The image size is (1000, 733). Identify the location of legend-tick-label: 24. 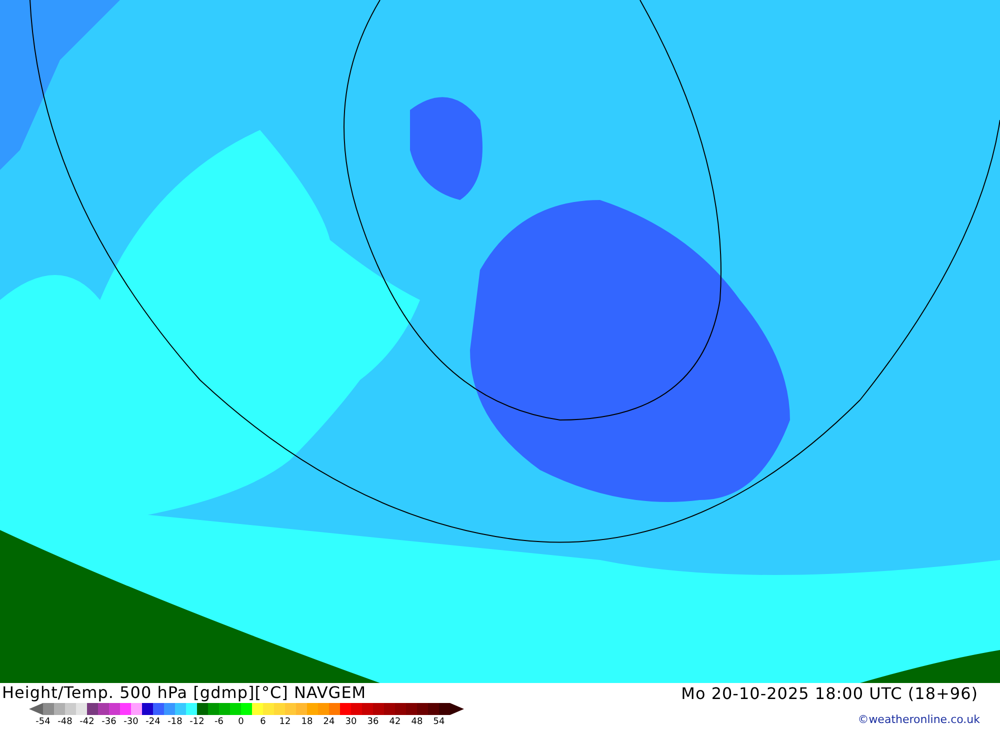
(329, 722).